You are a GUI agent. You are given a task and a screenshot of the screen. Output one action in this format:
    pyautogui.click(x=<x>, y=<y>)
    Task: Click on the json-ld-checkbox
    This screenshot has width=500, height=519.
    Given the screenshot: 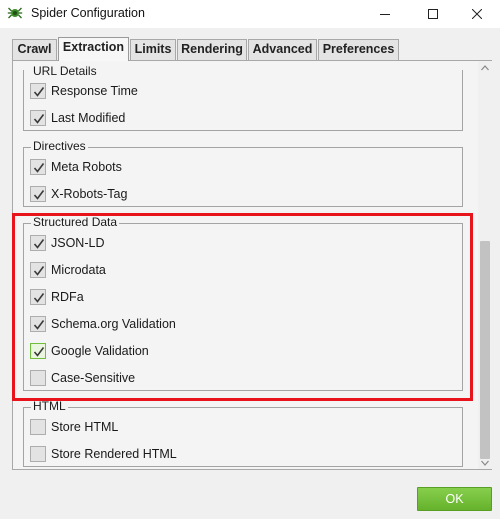 What is the action you would take?
    pyautogui.click(x=38, y=243)
    